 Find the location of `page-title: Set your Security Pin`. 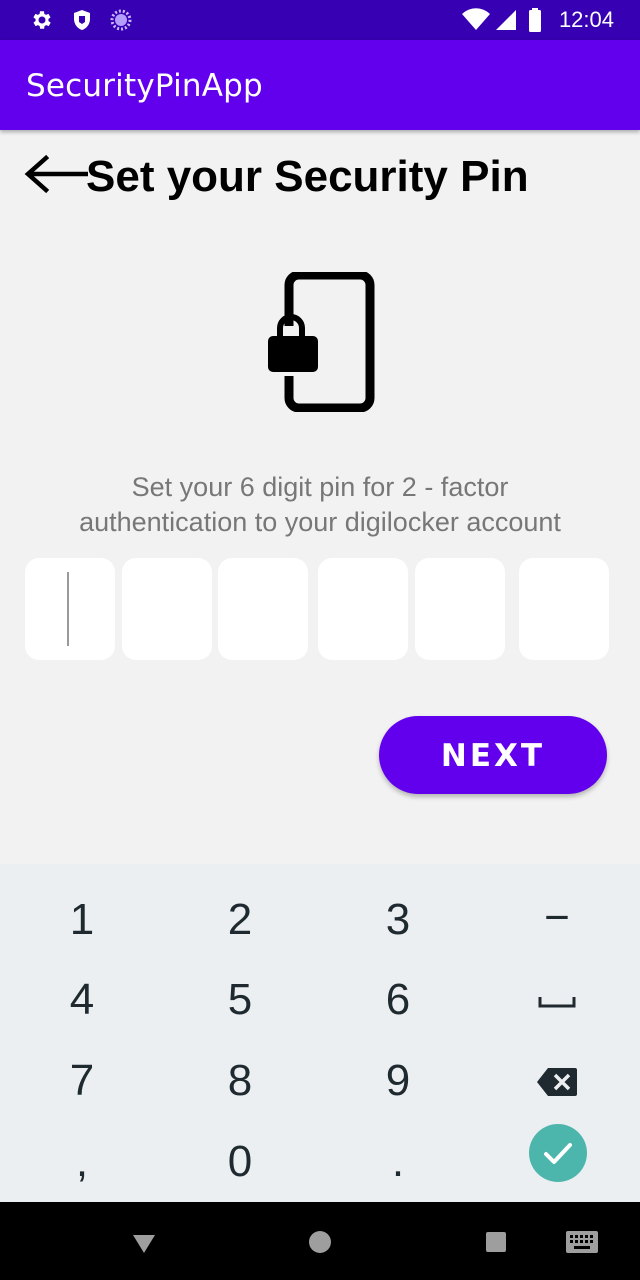

page-title: Set your Security Pin is located at coordinates (307, 176).